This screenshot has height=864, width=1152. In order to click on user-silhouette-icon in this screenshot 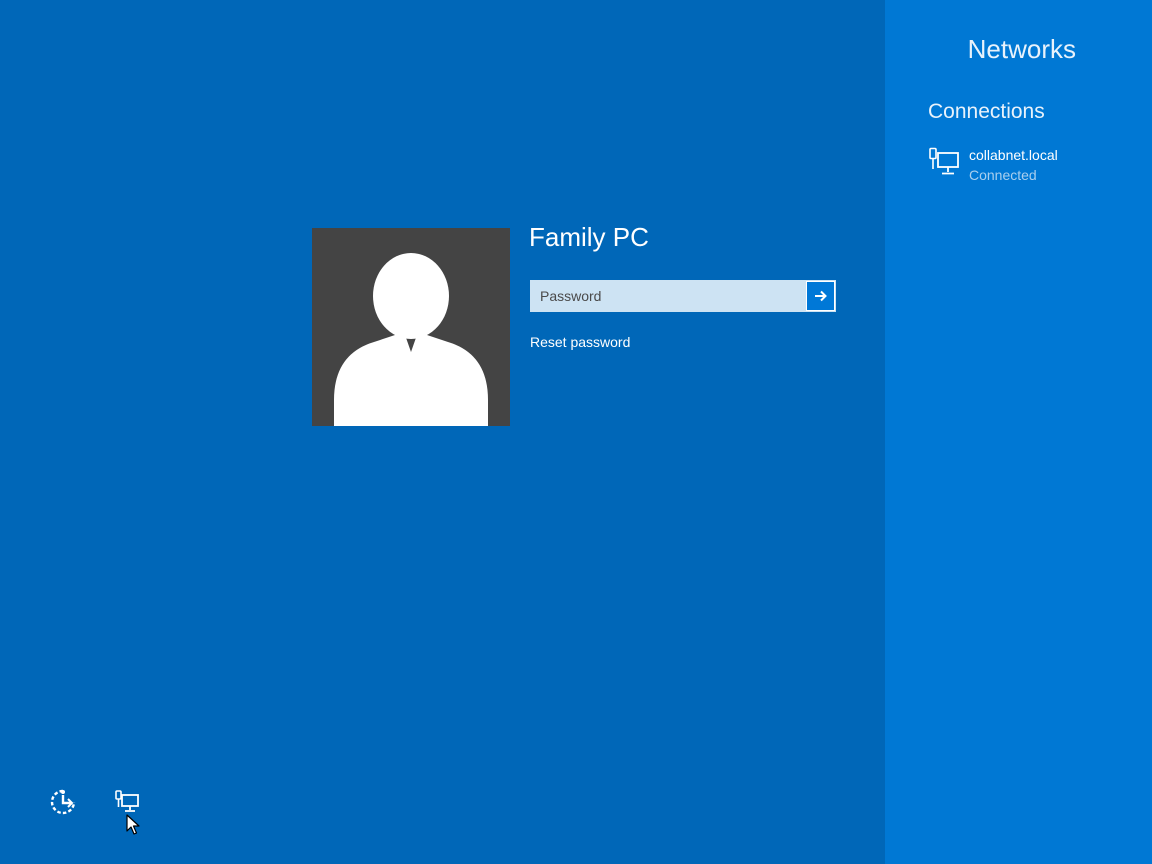, I will do `click(411, 339)`.